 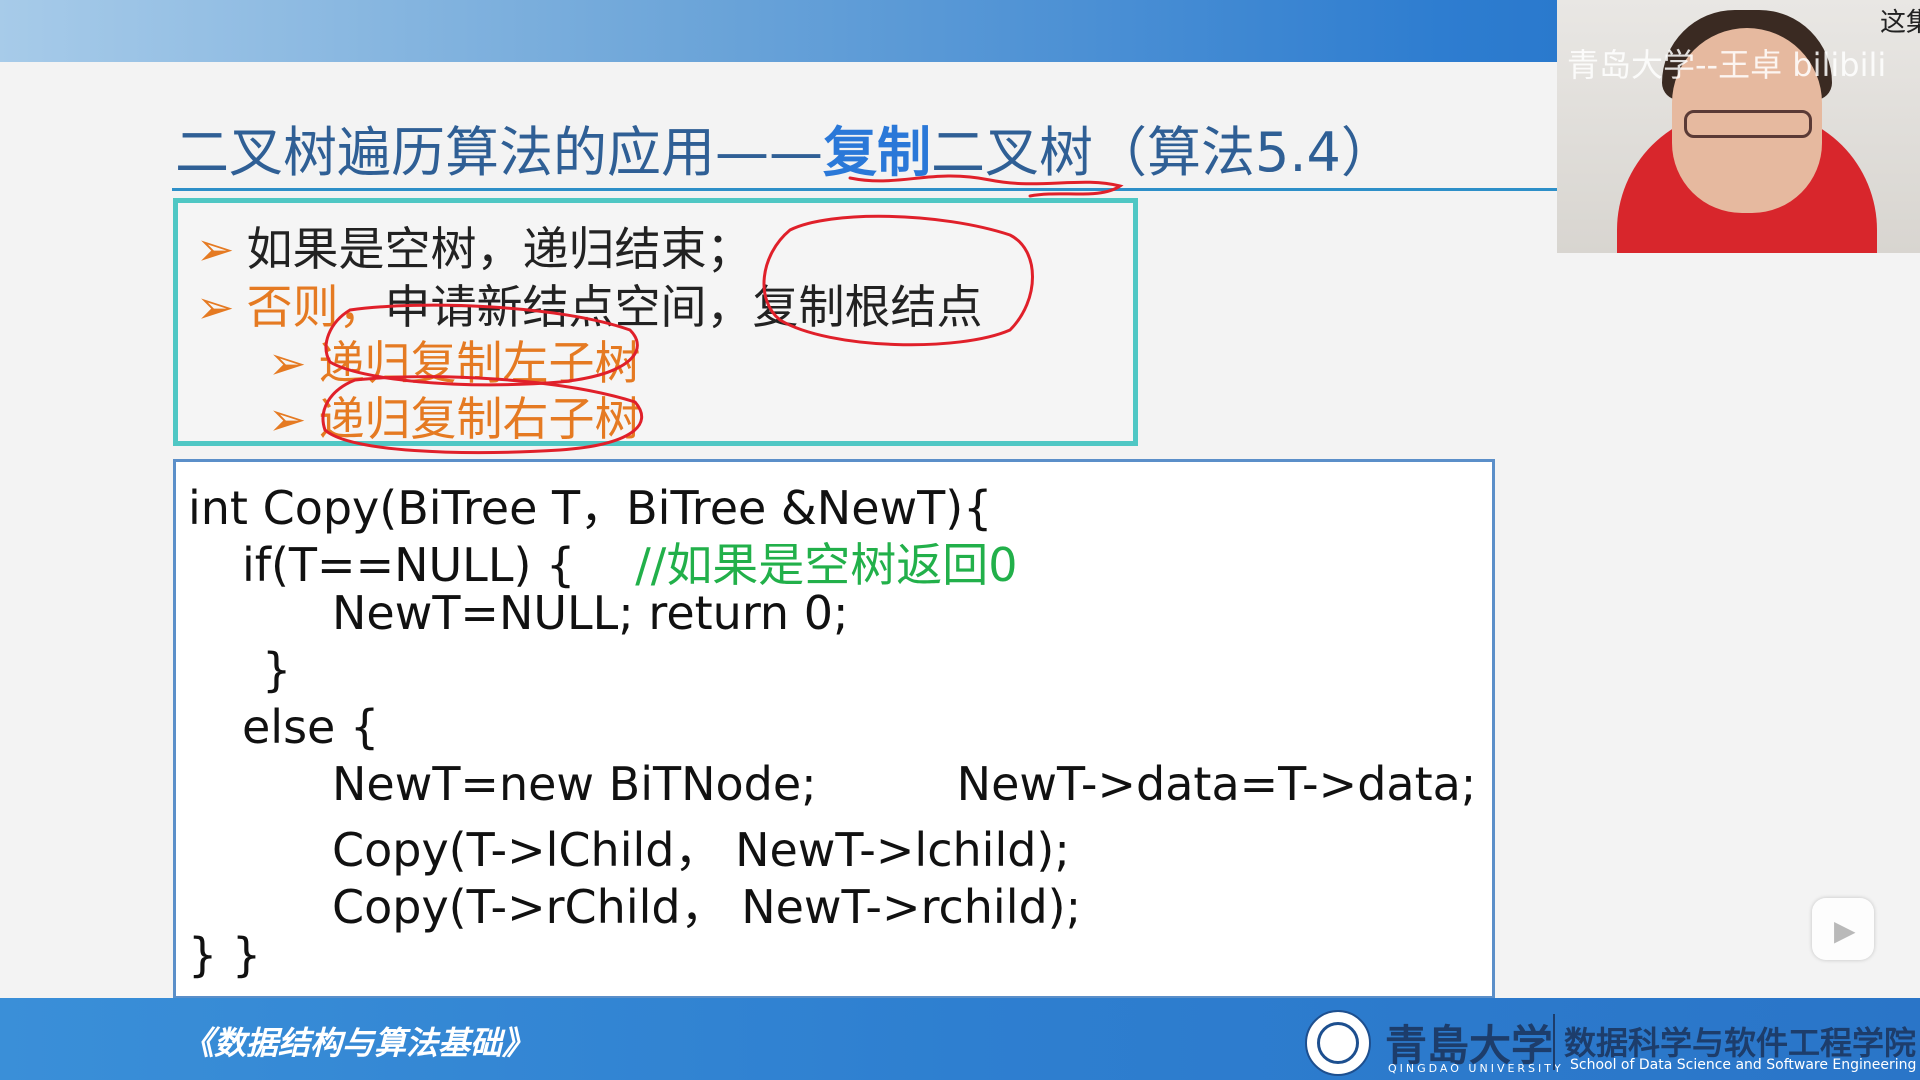 I want to click on code-line-2-code: if(T==NULL) {, so click(x=409, y=565).